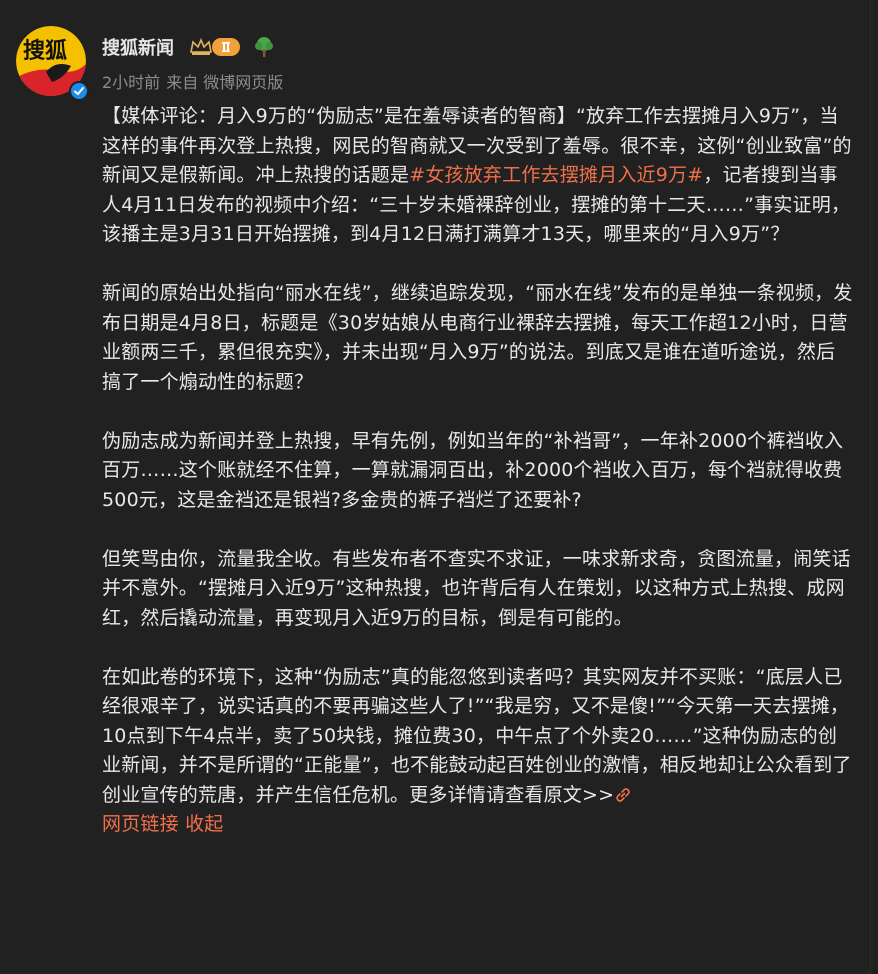  I want to click on verified-icon, so click(79, 91).